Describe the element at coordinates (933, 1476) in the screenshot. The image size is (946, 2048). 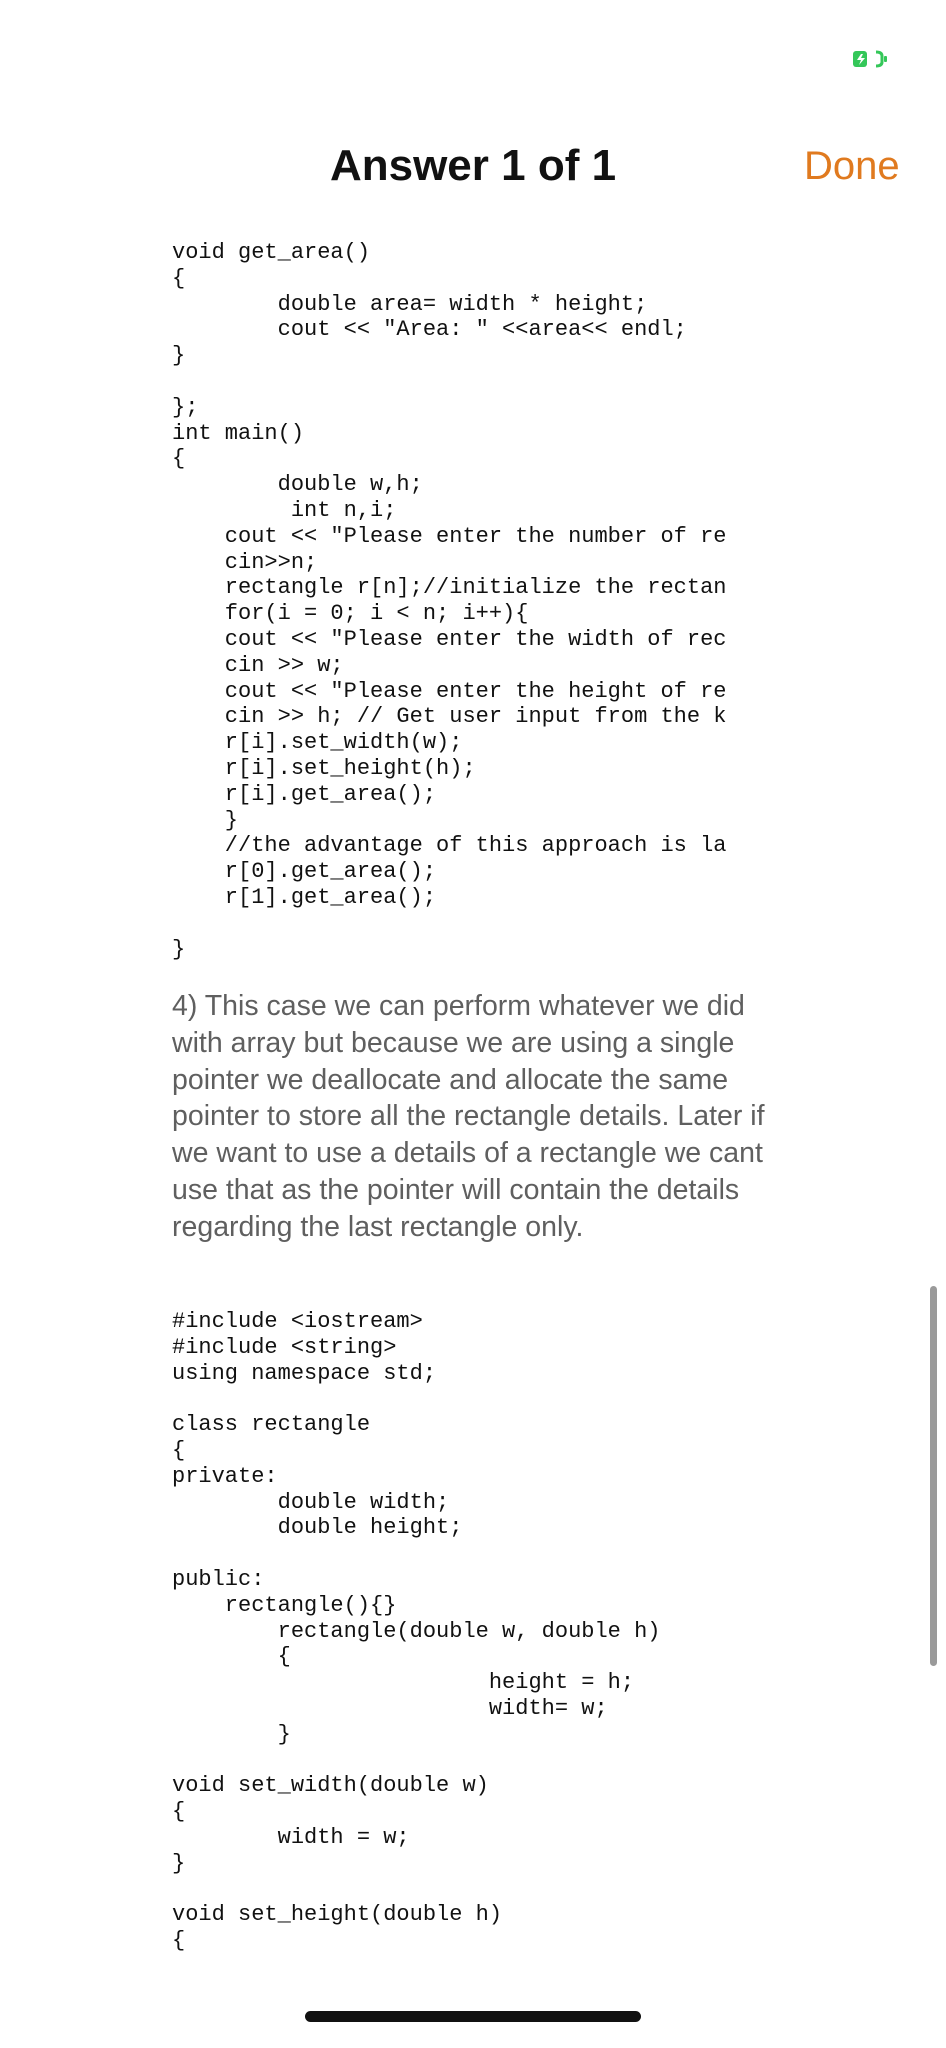
I see `vertical-scrollbar` at that location.